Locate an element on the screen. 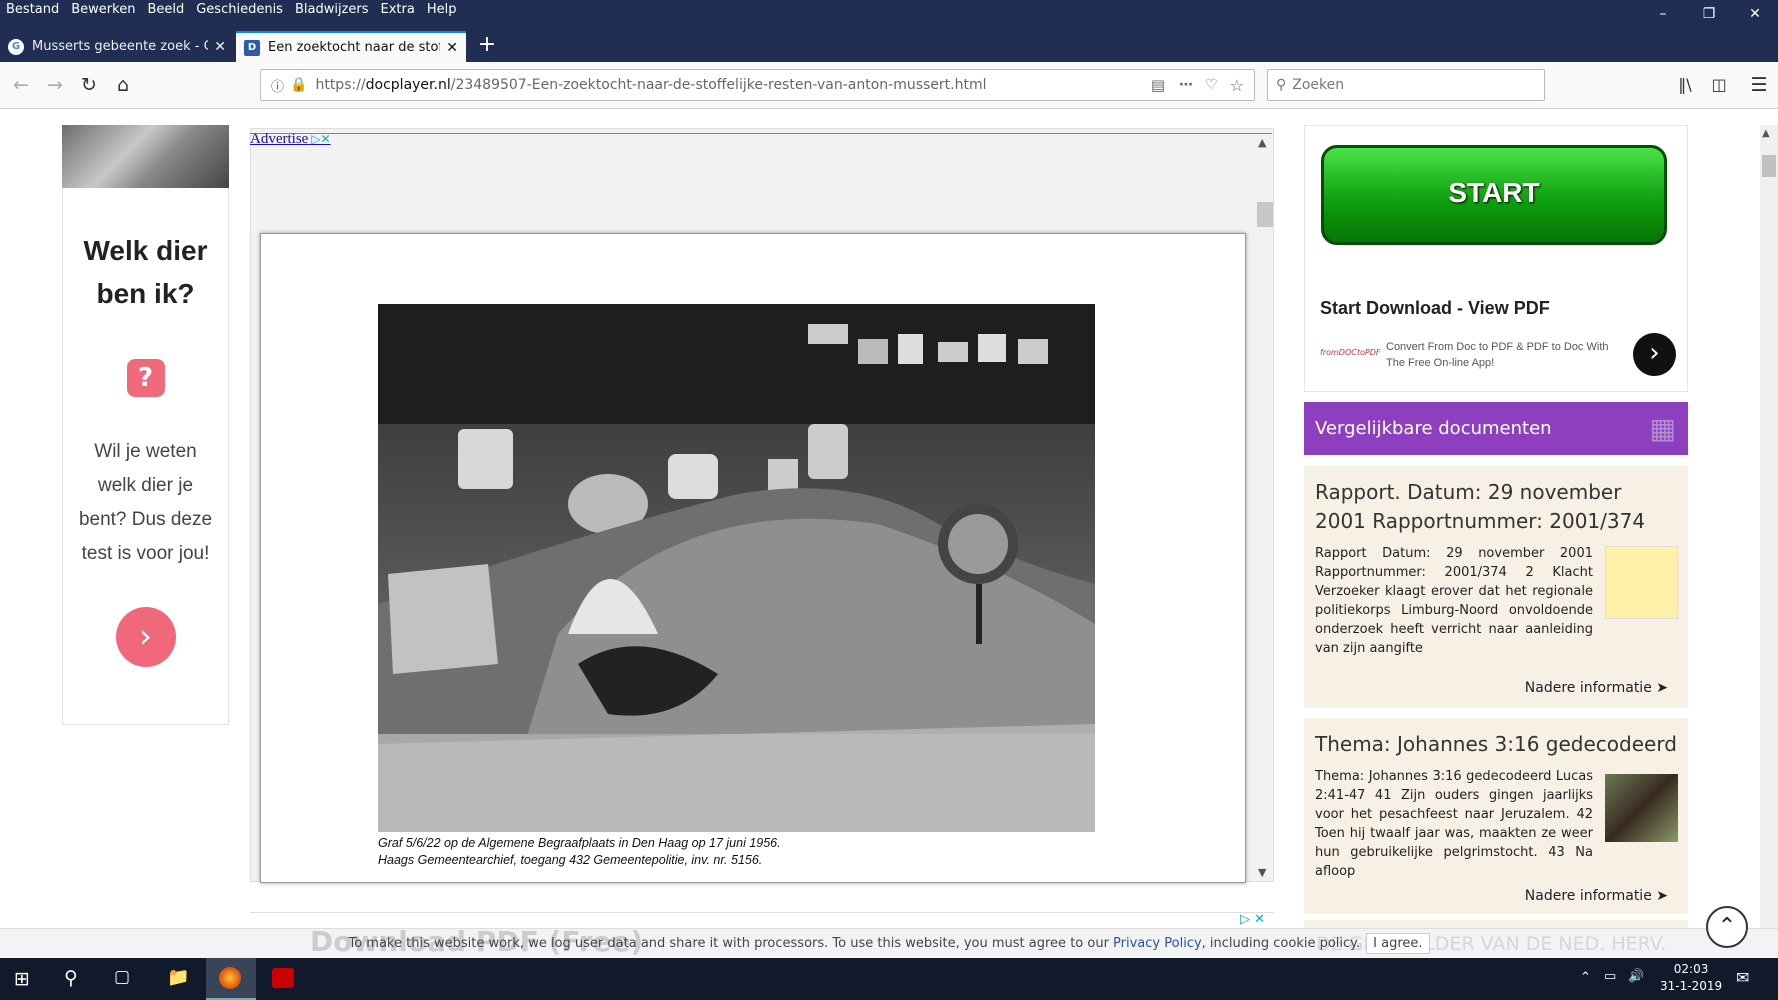 The width and height of the screenshot is (1778, 1000). clock-time: 02:03 is located at coordinates (1691, 969).